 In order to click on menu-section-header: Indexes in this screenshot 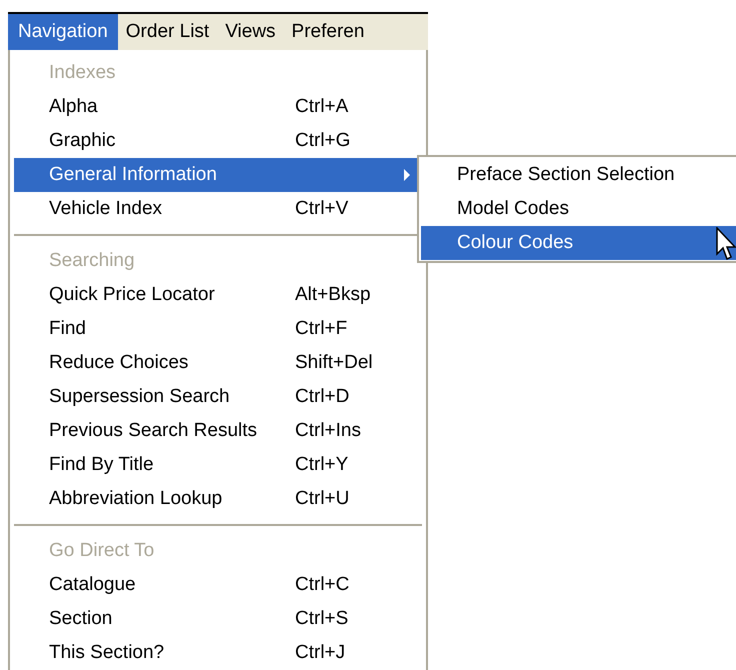, I will do `click(82, 73)`.